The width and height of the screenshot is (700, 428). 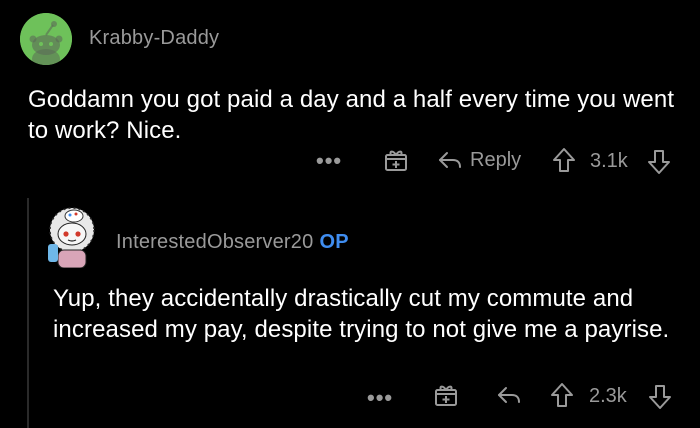 What do you see at coordinates (334, 242) in the screenshot?
I see `op-badge: OP` at bounding box center [334, 242].